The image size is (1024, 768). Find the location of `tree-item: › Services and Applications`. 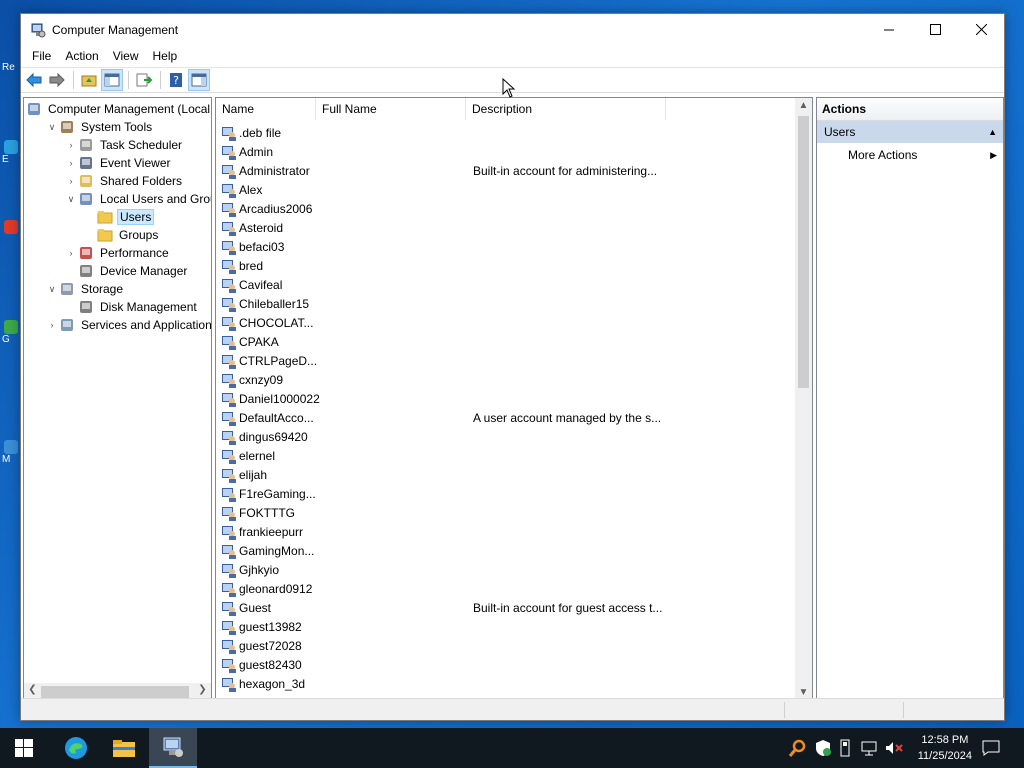

tree-item: › Services and Applications is located at coordinates (128, 325).